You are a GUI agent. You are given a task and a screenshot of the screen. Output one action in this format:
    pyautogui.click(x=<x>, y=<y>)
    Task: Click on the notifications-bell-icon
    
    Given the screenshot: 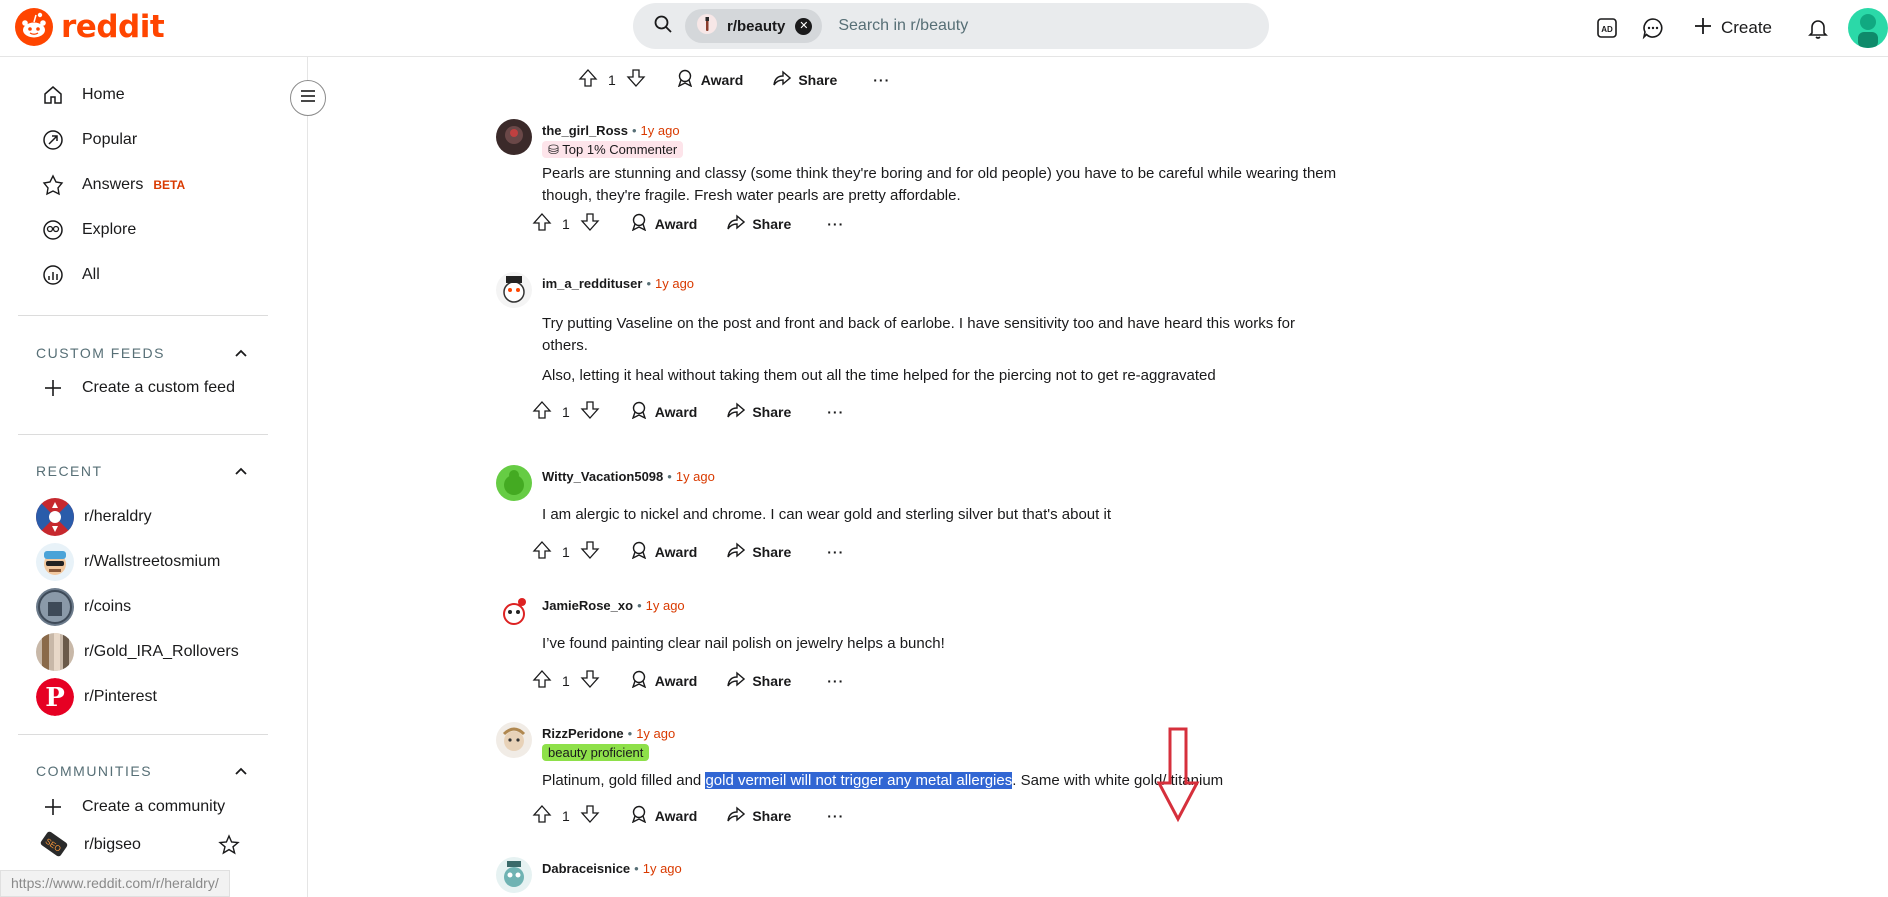 What is the action you would take?
    pyautogui.click(x=1818, y=28)
    